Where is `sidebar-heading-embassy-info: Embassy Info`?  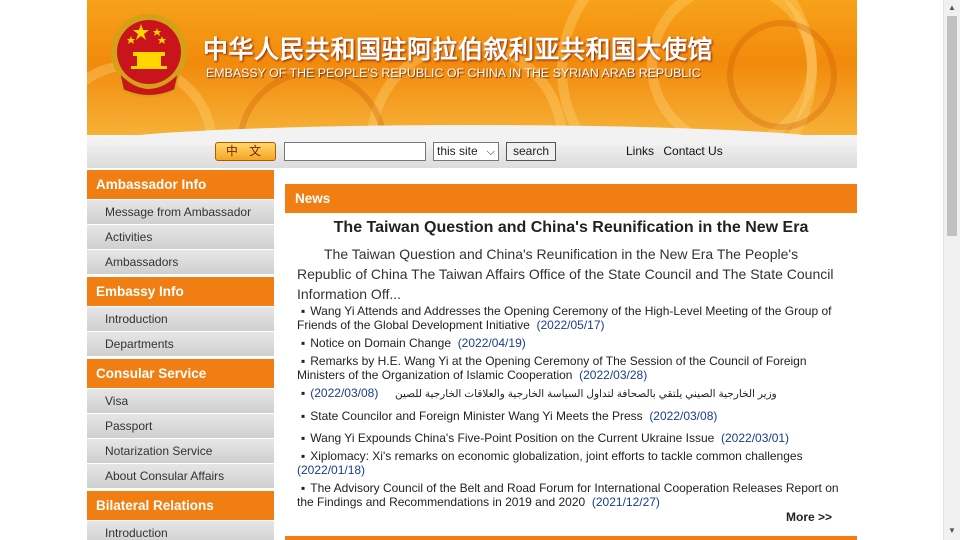
sidebar-heading-embassy-info: Embassy Info is located at coordinates (180, 291).